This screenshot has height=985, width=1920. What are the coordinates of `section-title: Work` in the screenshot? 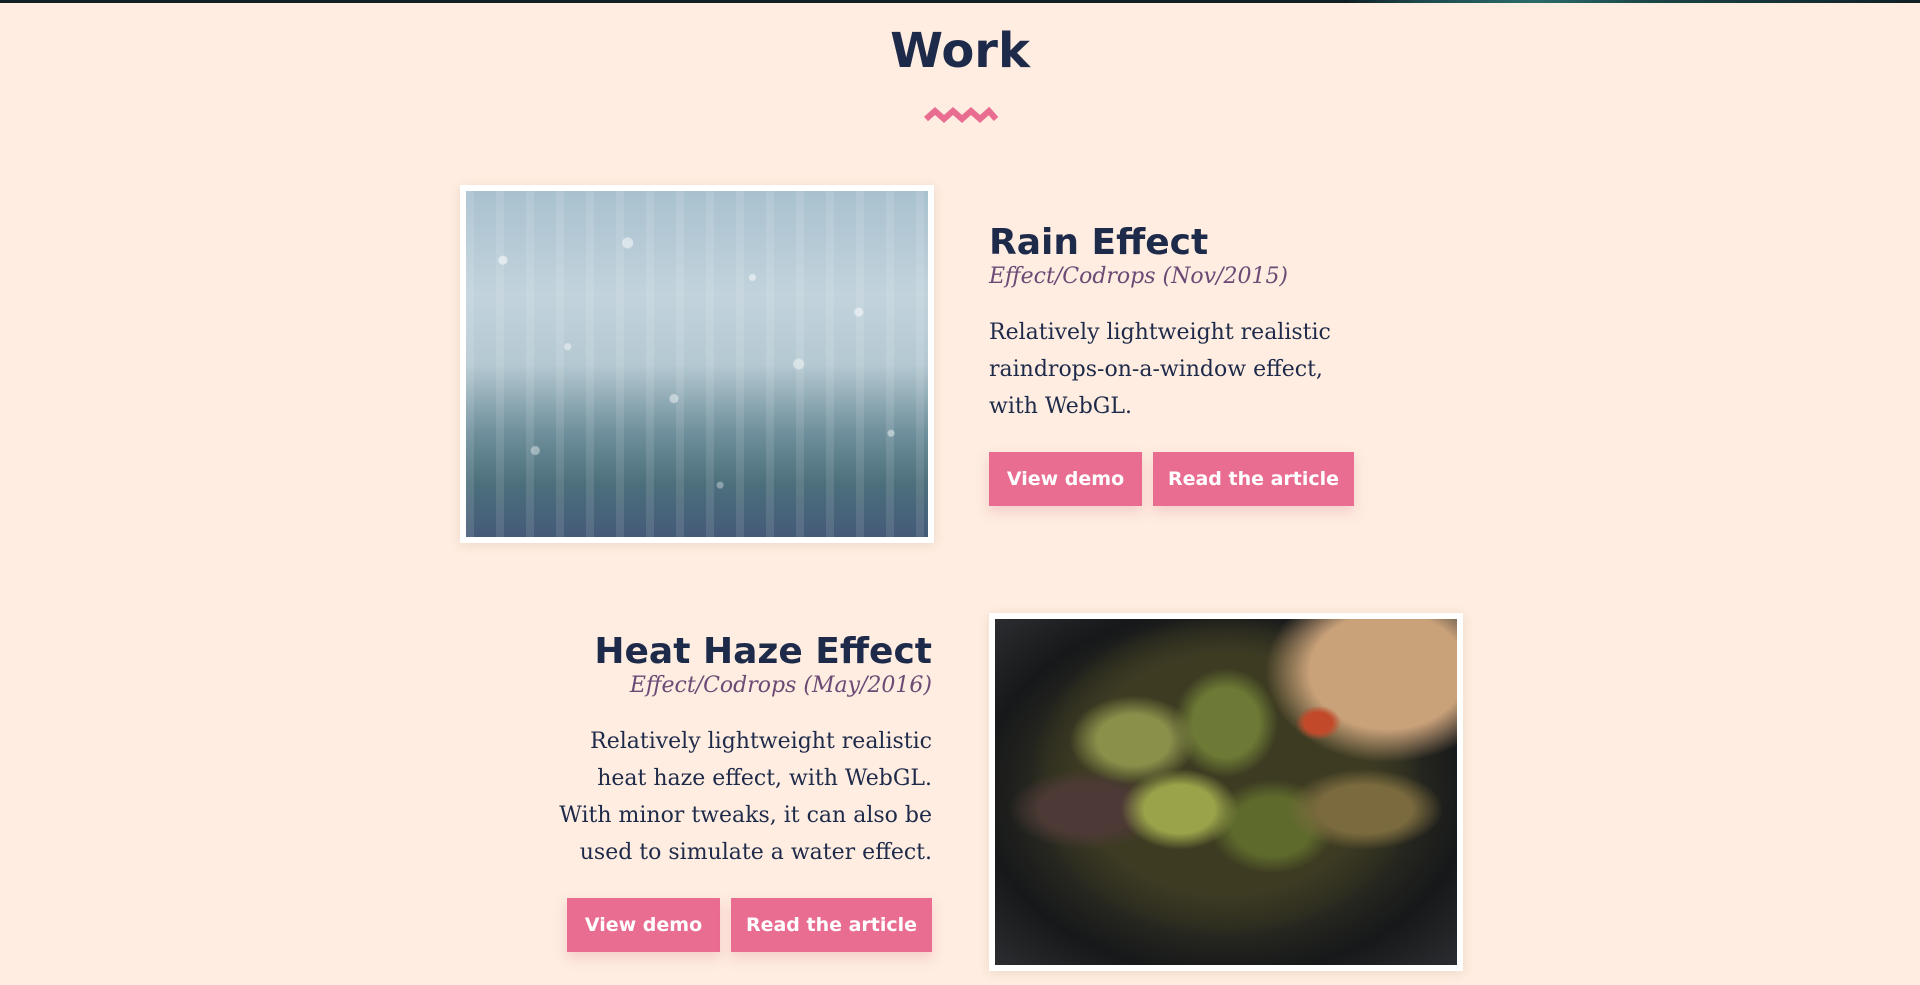 It's located at (960, 51).